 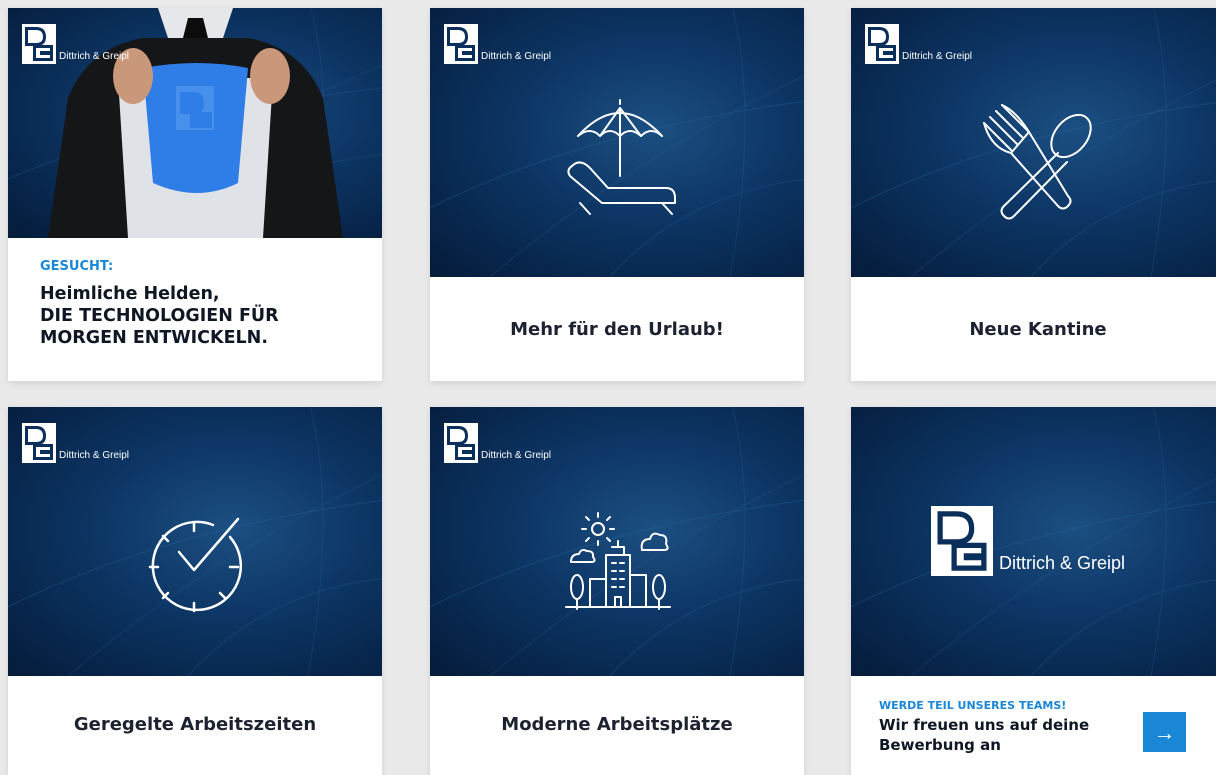 I want to click on headline-line: DIE TECHNOLOGIEN FÜR, so click(x=159, y=316).